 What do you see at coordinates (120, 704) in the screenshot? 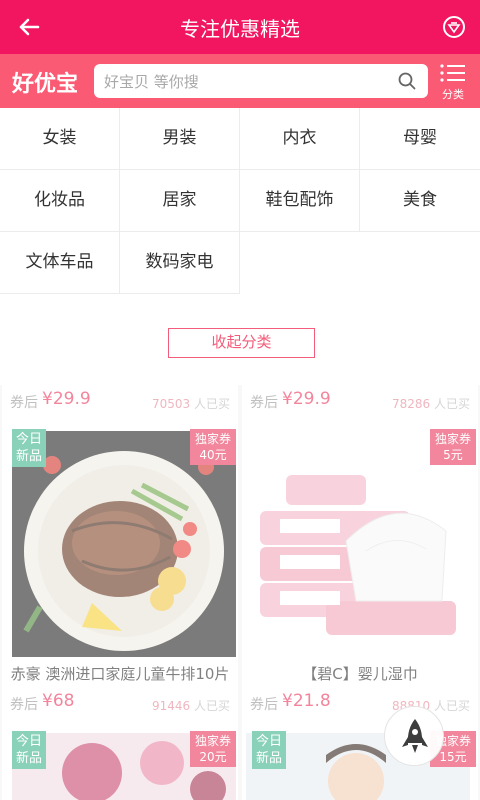
I see `price-row: 券后 ¥68 91446 人已买` at bounding box center [120, 704].